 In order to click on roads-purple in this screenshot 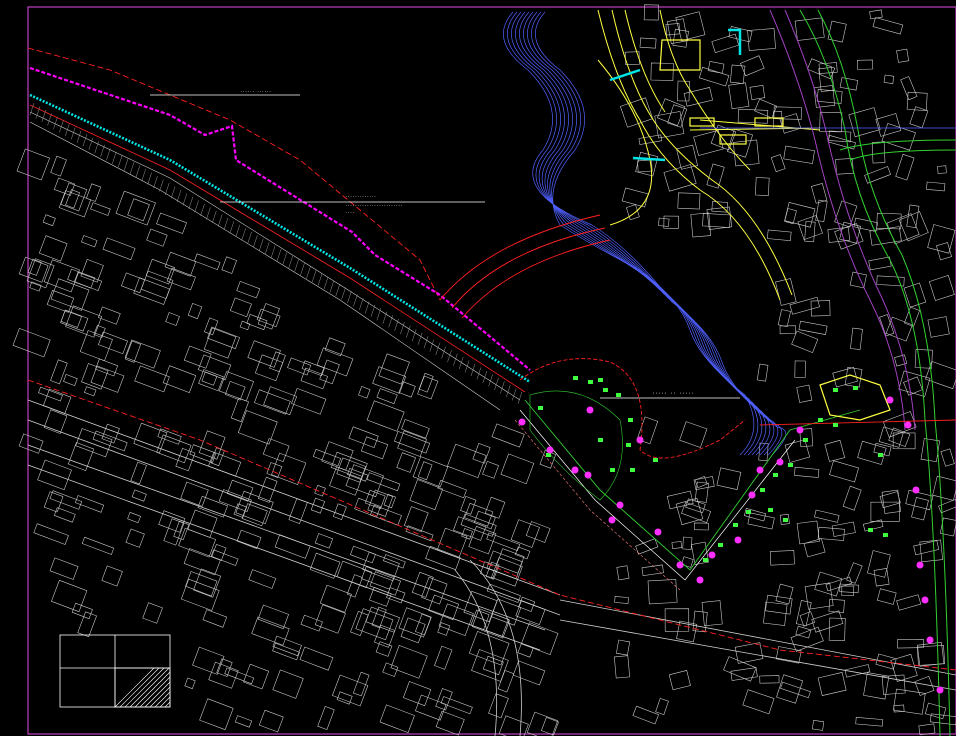, I will do `click(842, 220)`.